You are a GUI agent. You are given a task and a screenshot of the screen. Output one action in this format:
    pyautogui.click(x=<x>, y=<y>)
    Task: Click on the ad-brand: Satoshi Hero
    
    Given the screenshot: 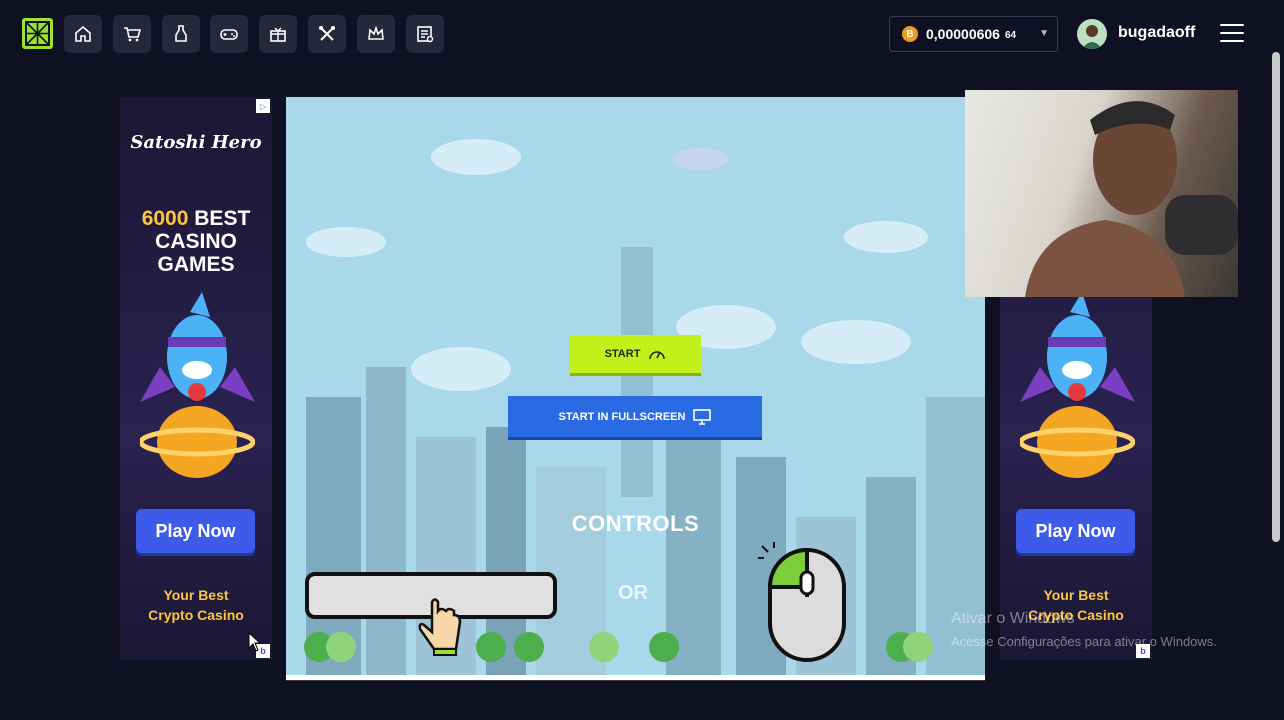 What is the action you would take?
    pyautogui.click(x=196, y=142)
    